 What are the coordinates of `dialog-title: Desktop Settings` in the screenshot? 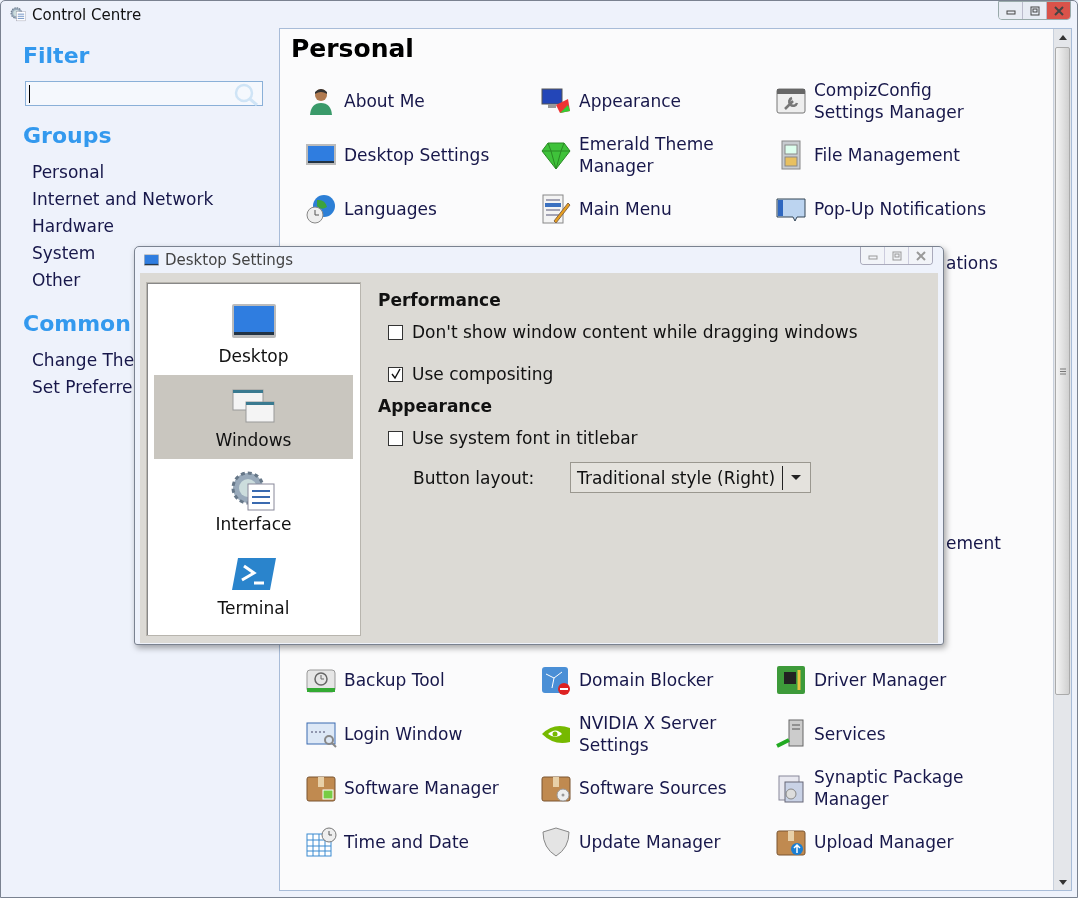 It's located at (230, 260).